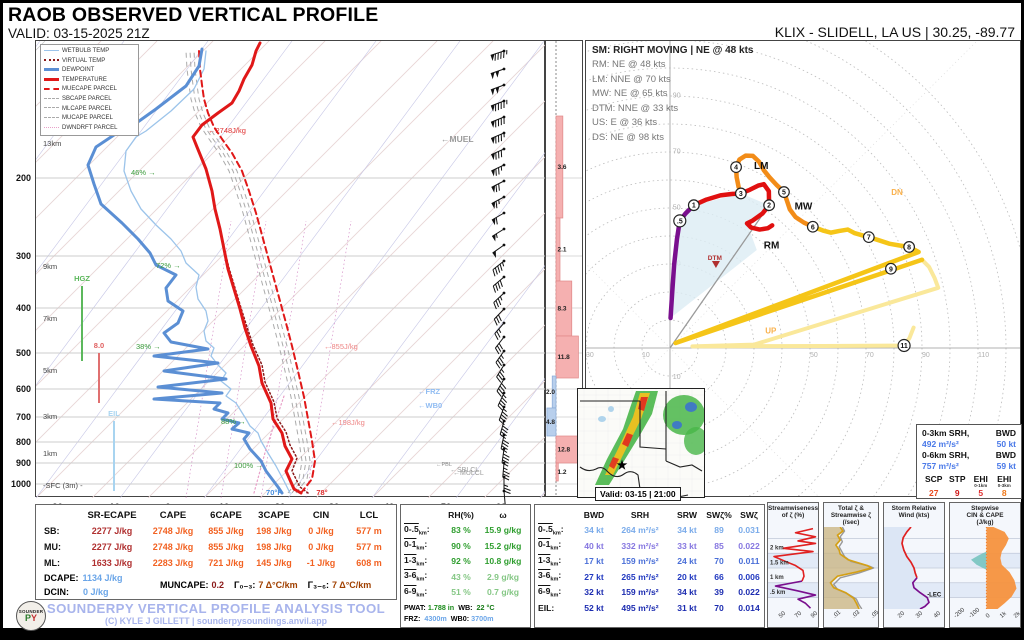 This screenshot has width=1024, height=640. What do you see at coordinates (934, 493) in the screenshot?
I see `scp-value: 27` at bounding box center [934, 493].